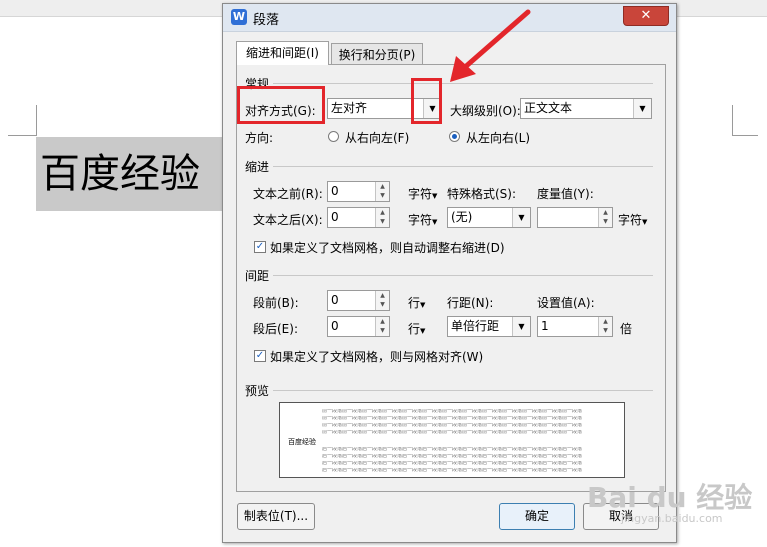 The height and width of the screenshot is (547, 767). I want to click on dialog-title: 段落, so click(266, 20).